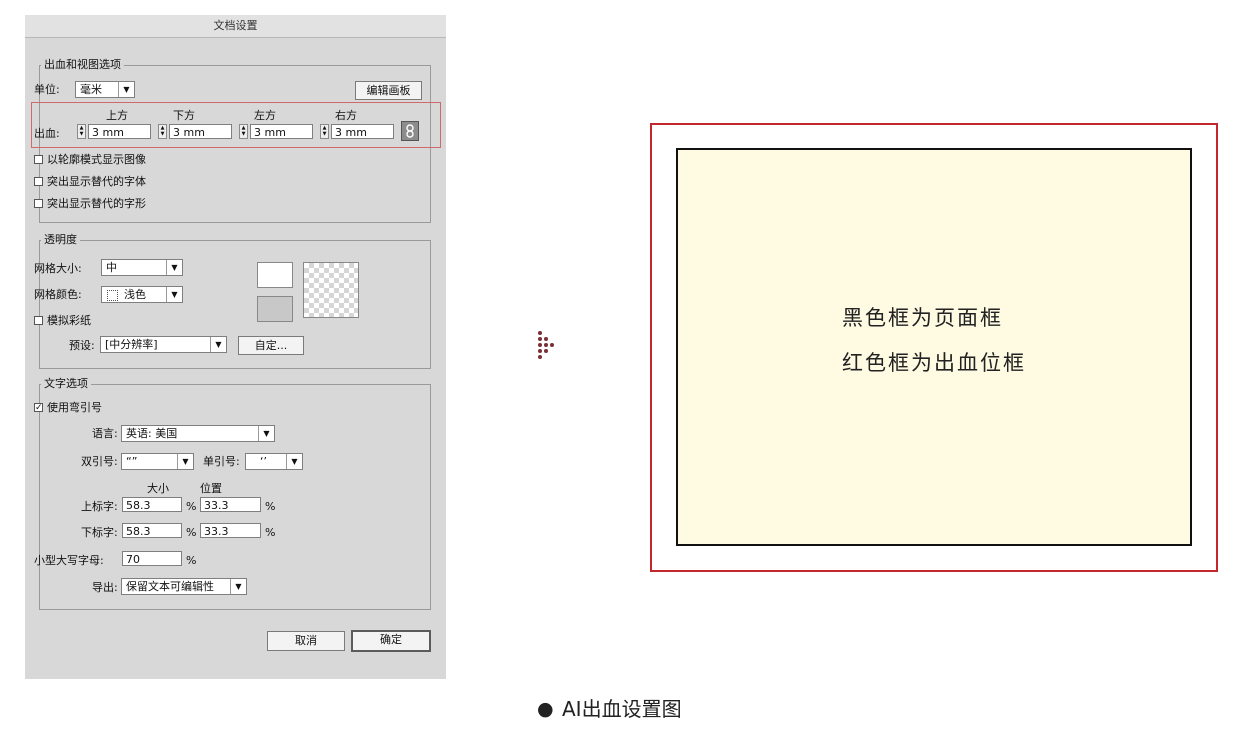 The width and height of the screenshot is (1246, 730). Describe the element at coordinates (163, 344) in the screenshot. I see `preset-select: [中分辨率] ▼` at that location.